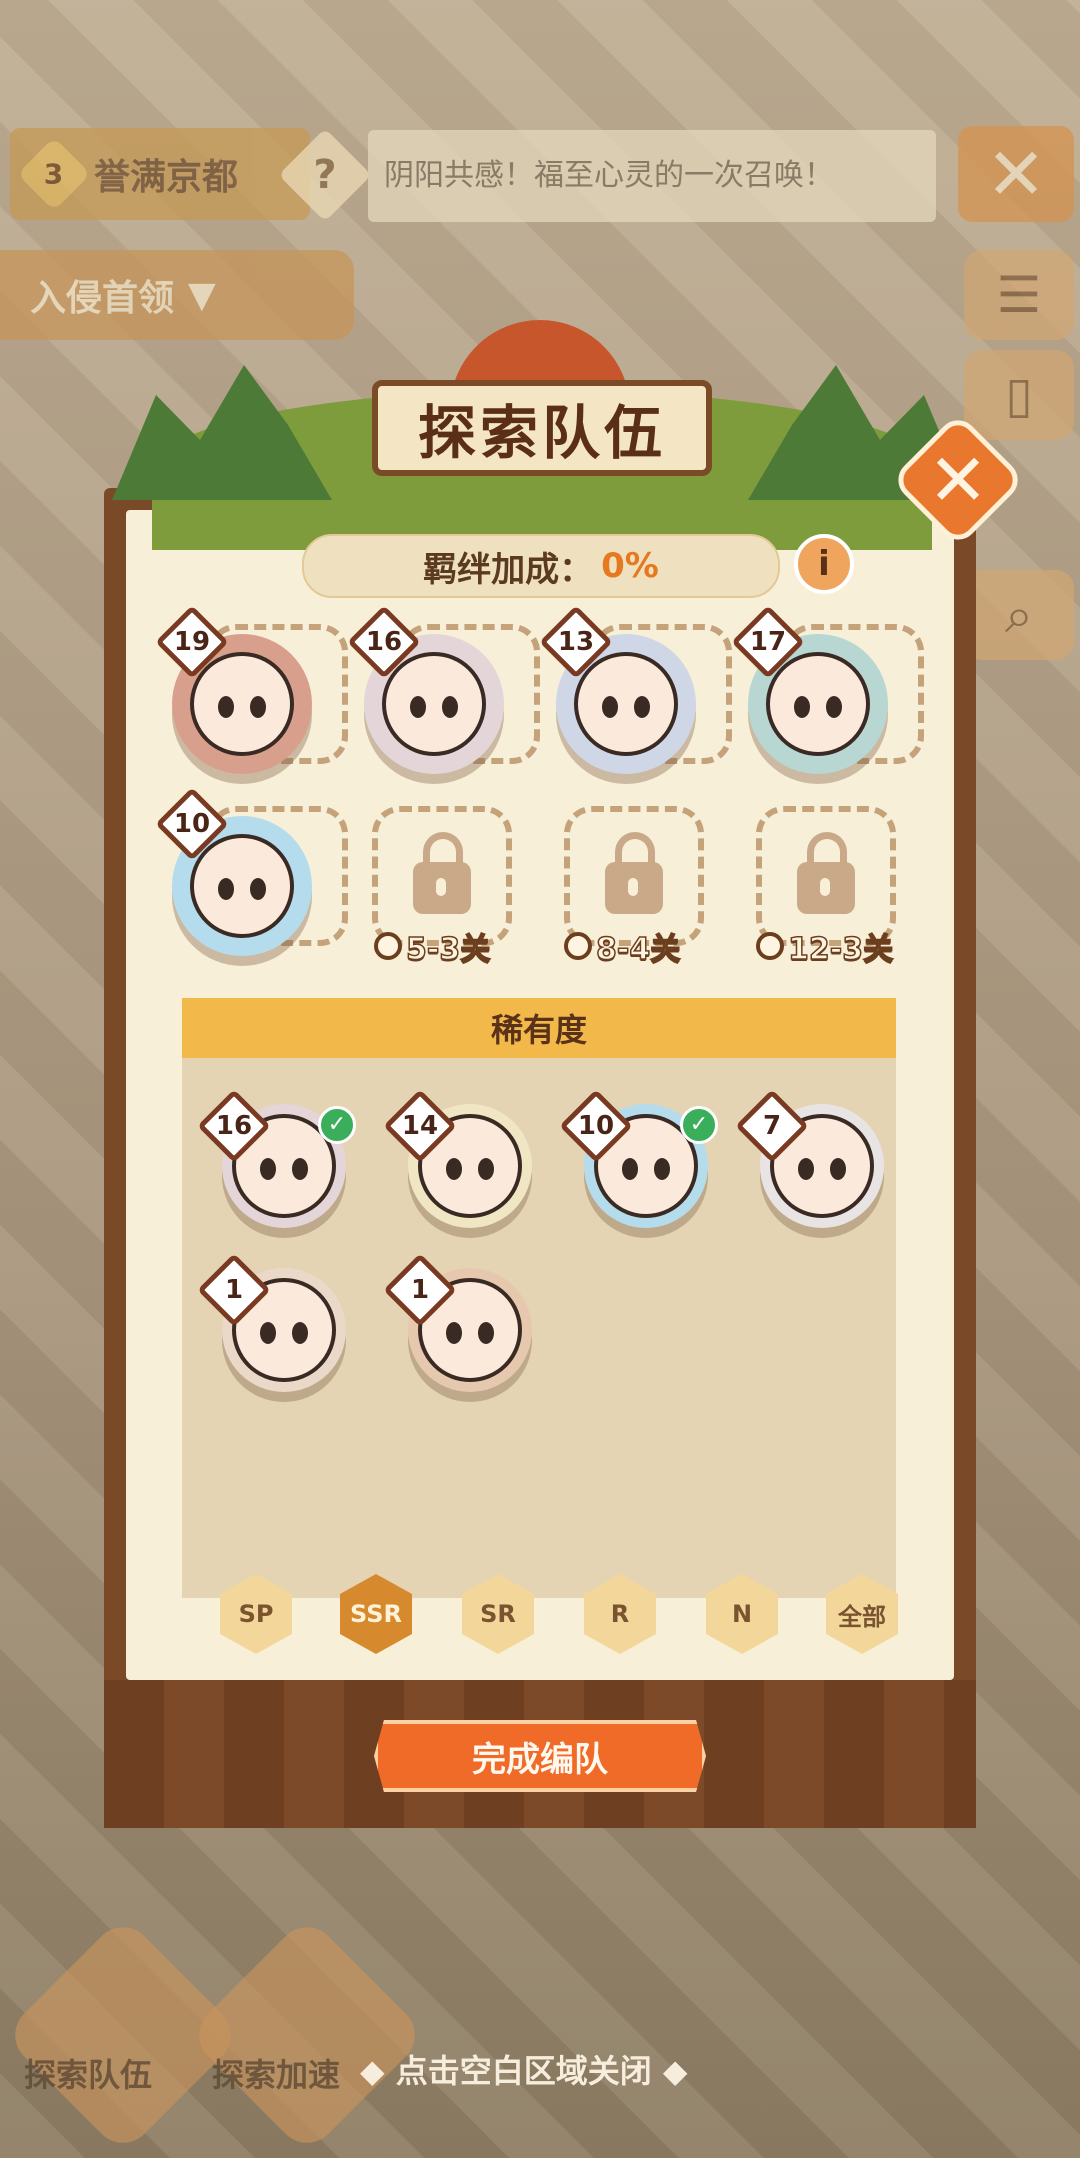 Image resolution: width=1080 pixels, height=2158 pixels. I want to click on side-card-button: ▯, so click(1019, 395).